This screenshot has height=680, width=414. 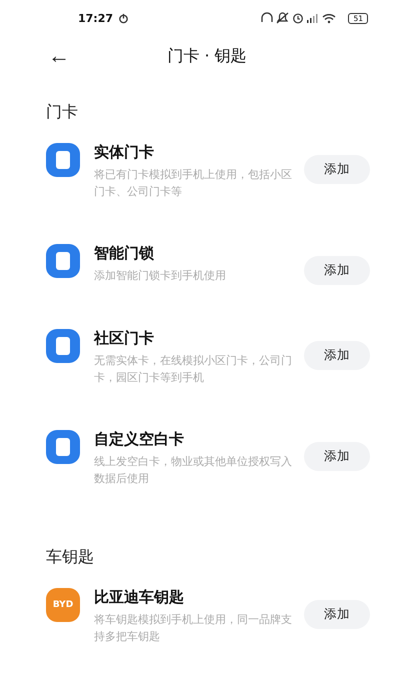 I want to click on item-title: 比亚迪车钥匙, so click(x=139, y=597).